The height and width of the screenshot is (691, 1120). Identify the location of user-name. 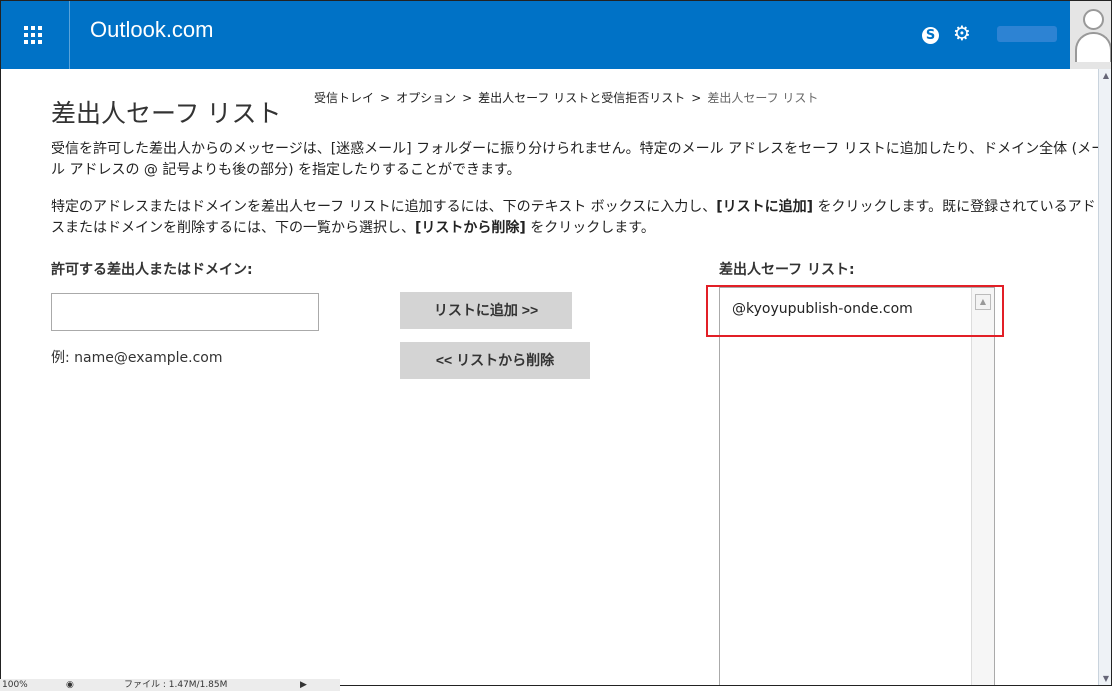
(1027, 34).